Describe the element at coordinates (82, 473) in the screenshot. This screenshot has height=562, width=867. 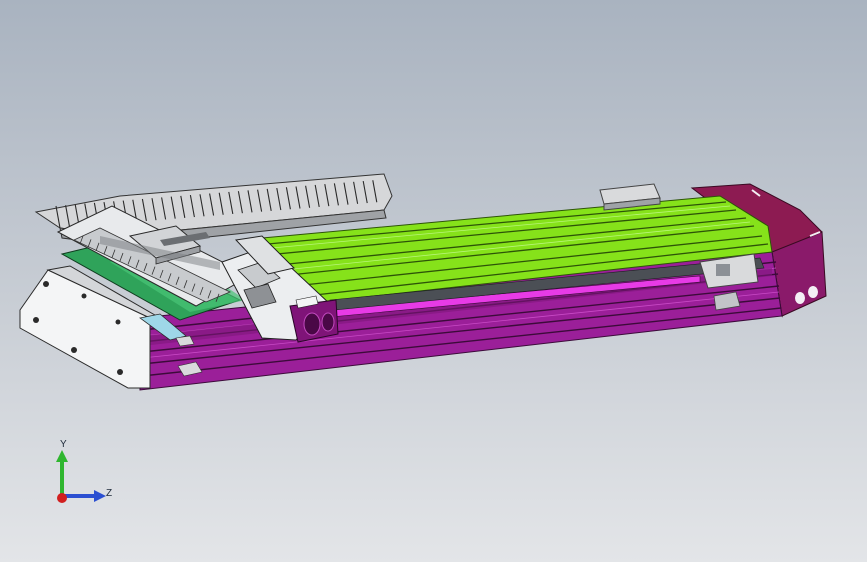
I see `coordinate-triad: Y Z` at that location.